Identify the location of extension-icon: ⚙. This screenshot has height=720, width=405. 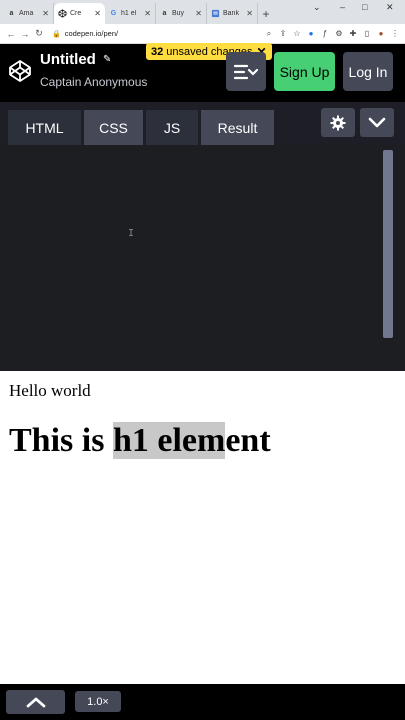
(339, 33).